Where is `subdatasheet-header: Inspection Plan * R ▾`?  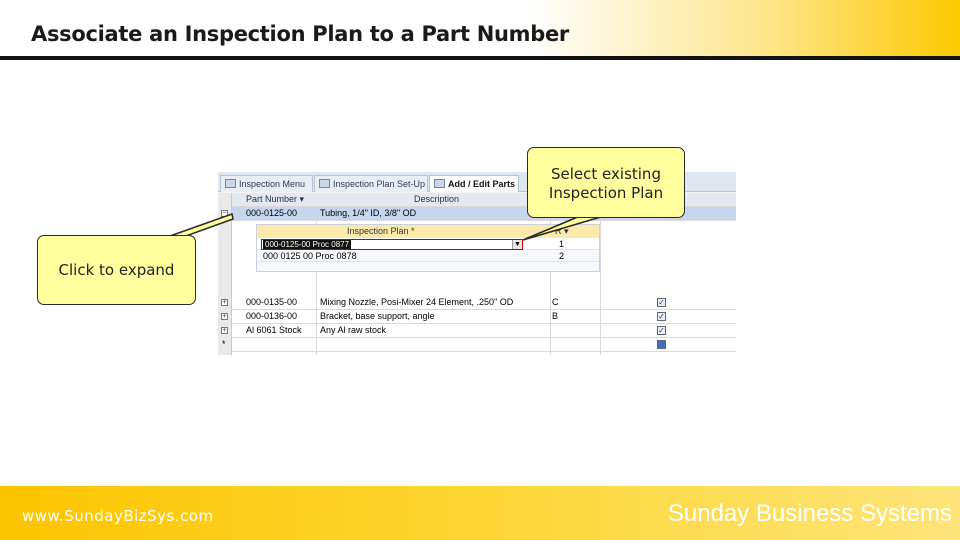
subdatasheet-header: Inspection Plan * R ▾ is located at coordinates (428, 231).